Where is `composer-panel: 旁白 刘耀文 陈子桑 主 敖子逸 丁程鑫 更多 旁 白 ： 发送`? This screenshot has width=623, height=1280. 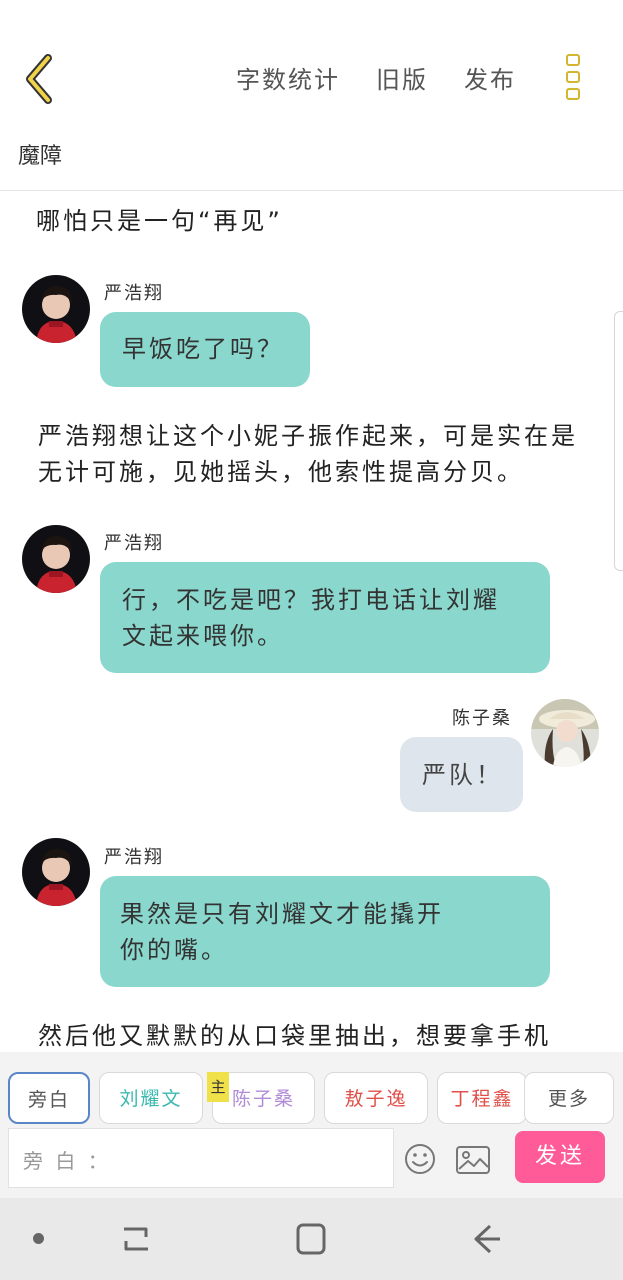 composer-panel: 旁白 刘耀文 陈子桑 主 敖子逸 丁程鑫 更多 旁 白 ： 发送 is located at coordinates (311, 1125).